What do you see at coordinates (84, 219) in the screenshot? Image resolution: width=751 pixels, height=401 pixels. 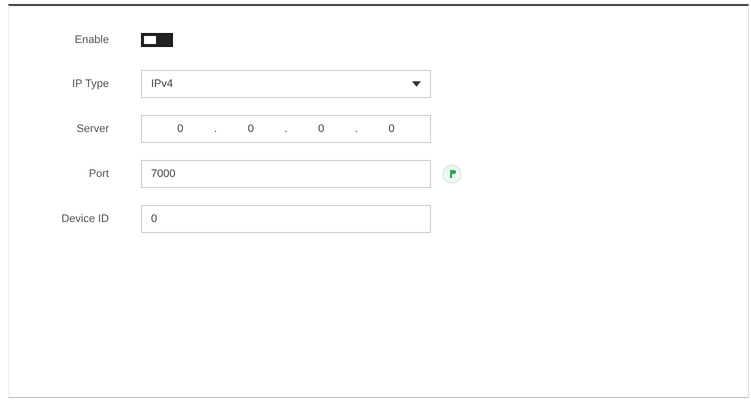 I see `field-label: Device ID` at bounding box center [84, 219].